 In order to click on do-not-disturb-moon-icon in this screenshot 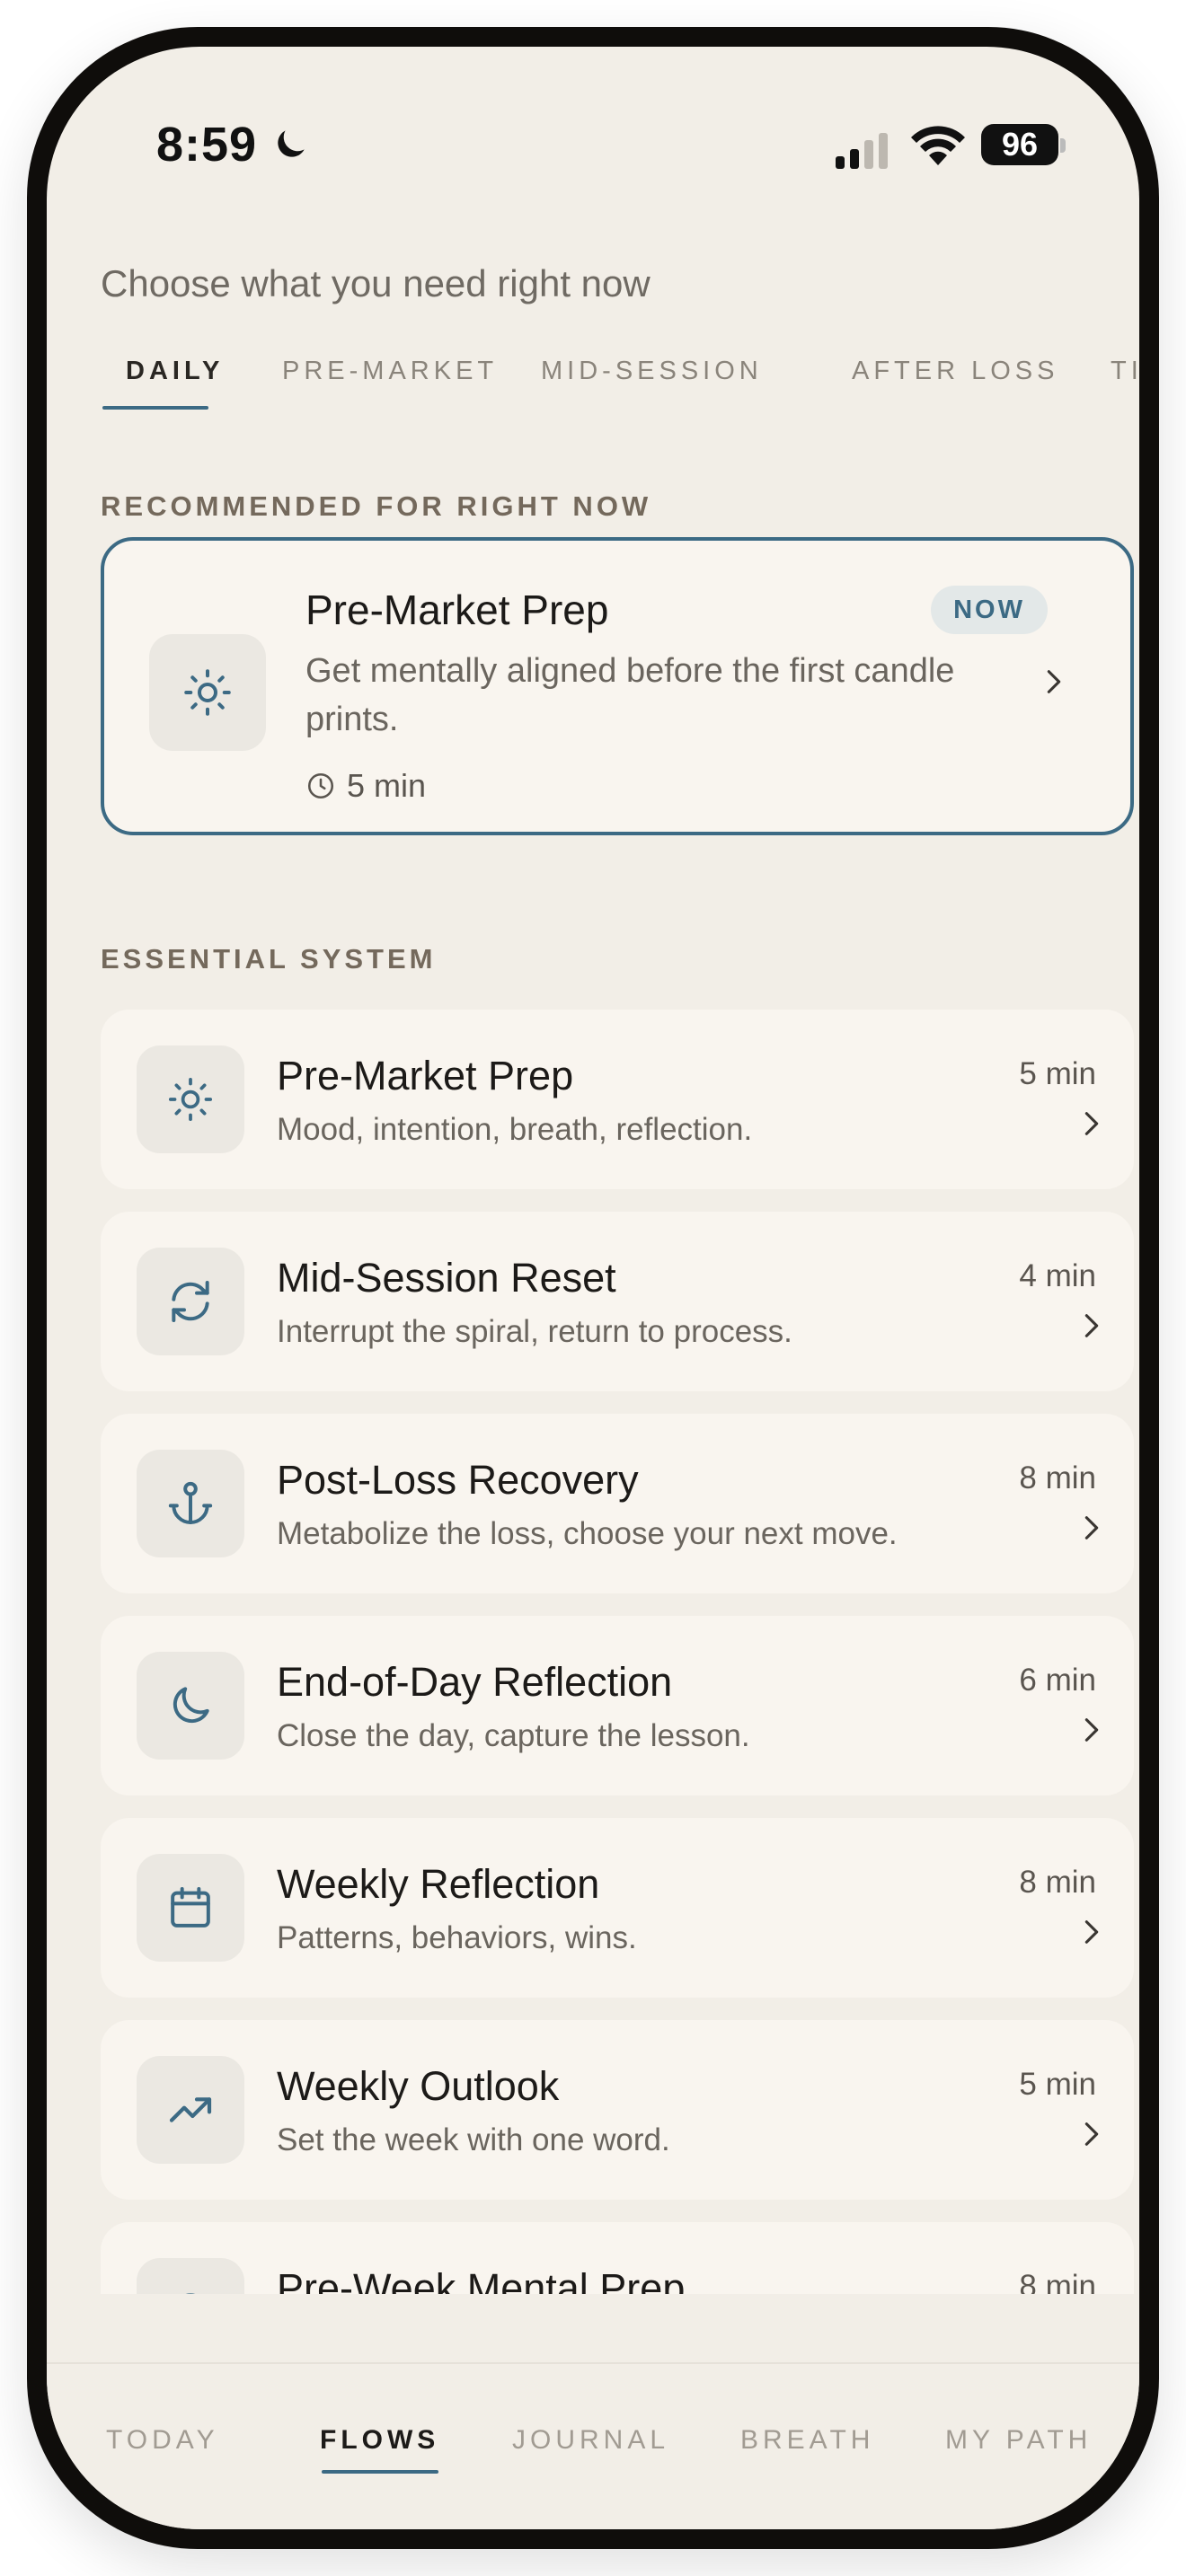, I will do `click(291, 143)`.